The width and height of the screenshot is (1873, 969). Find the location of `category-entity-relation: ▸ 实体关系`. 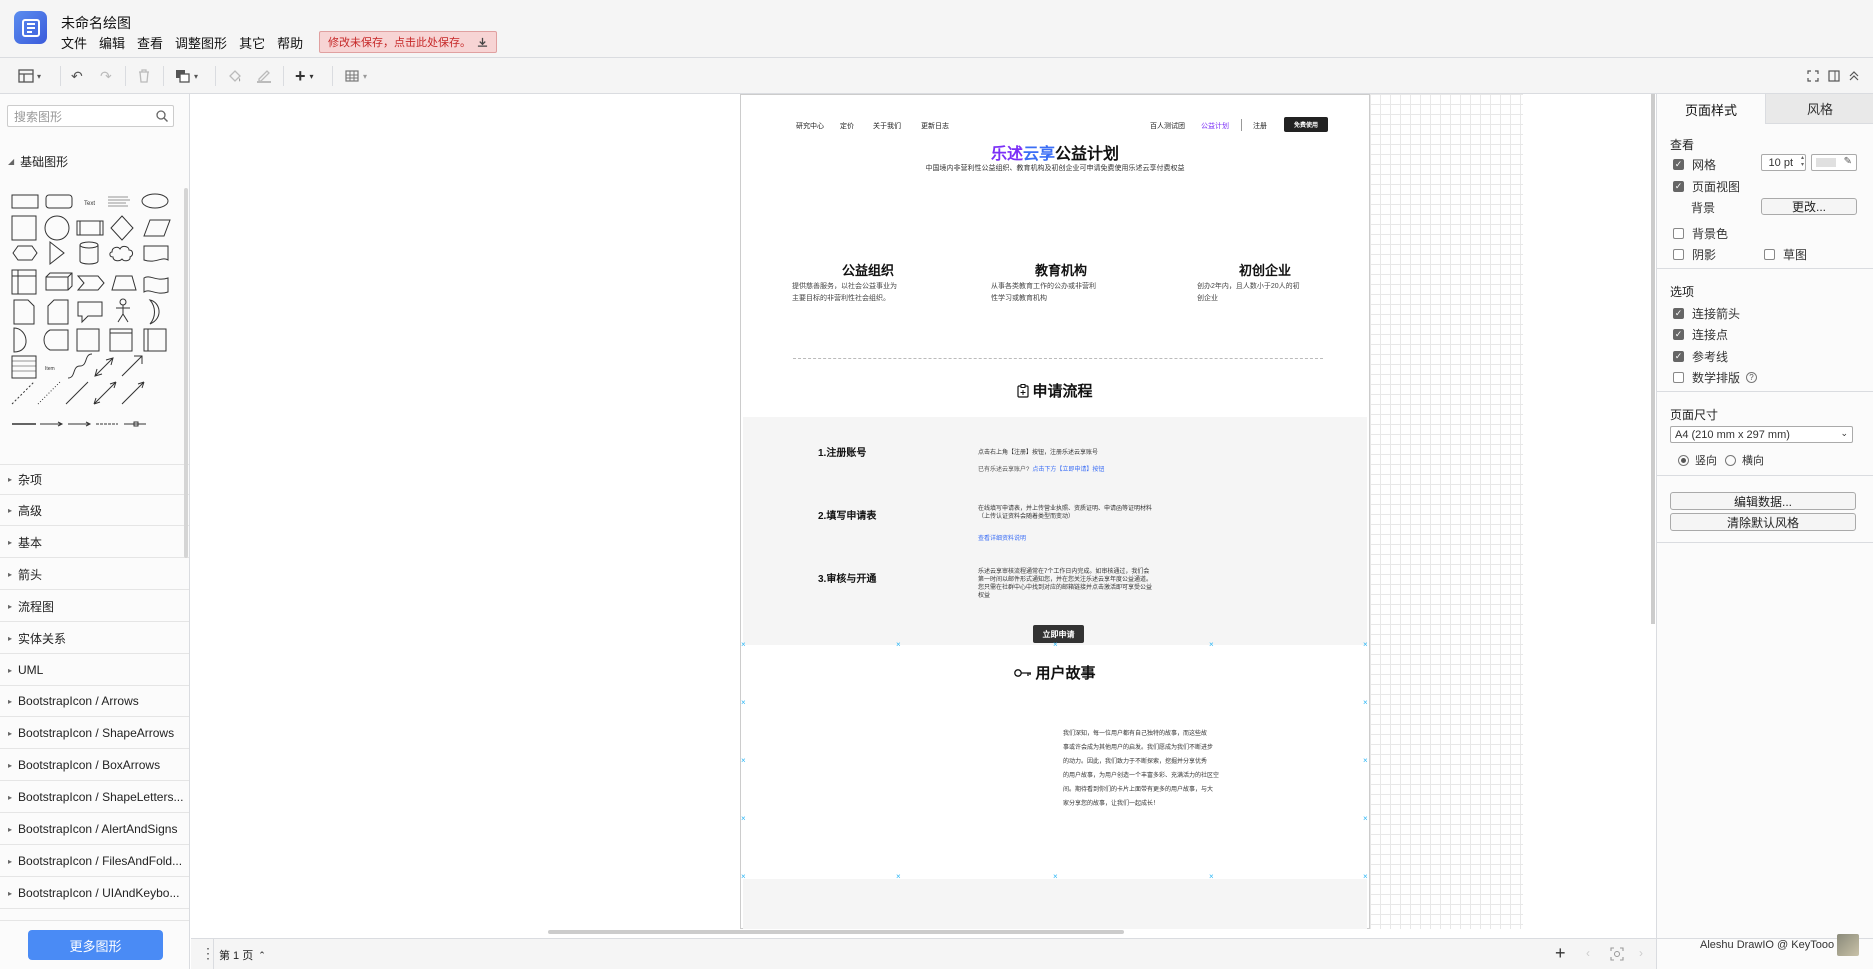

category-entity-relation: ▸ 实体关系 is located at coordinates (94, 638).